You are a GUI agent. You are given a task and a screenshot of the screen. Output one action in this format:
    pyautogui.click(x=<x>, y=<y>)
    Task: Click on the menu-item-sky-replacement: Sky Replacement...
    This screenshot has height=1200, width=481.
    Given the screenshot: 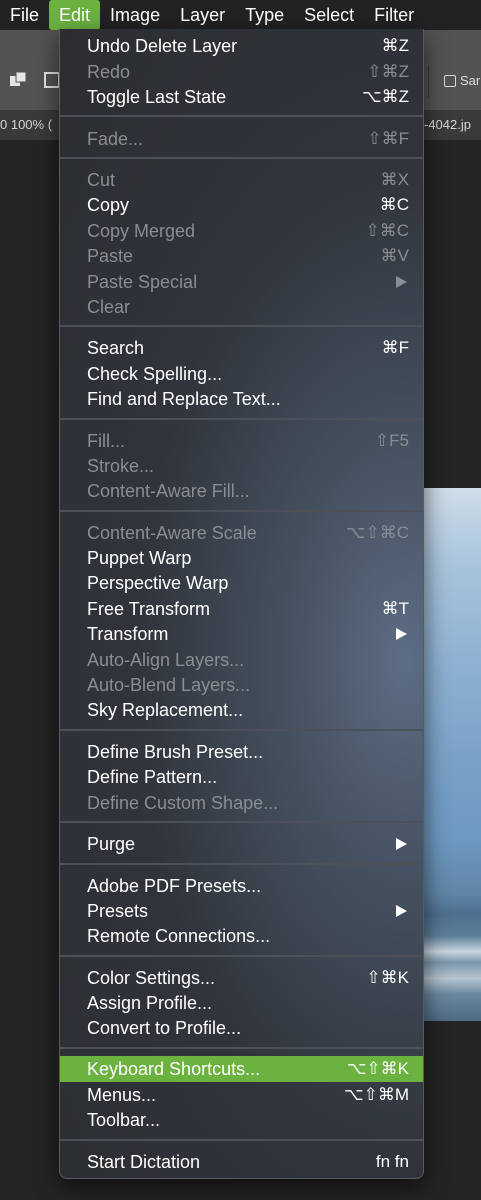 What is the action you would take?
    pyautogui.click(x=241, y=709)
    